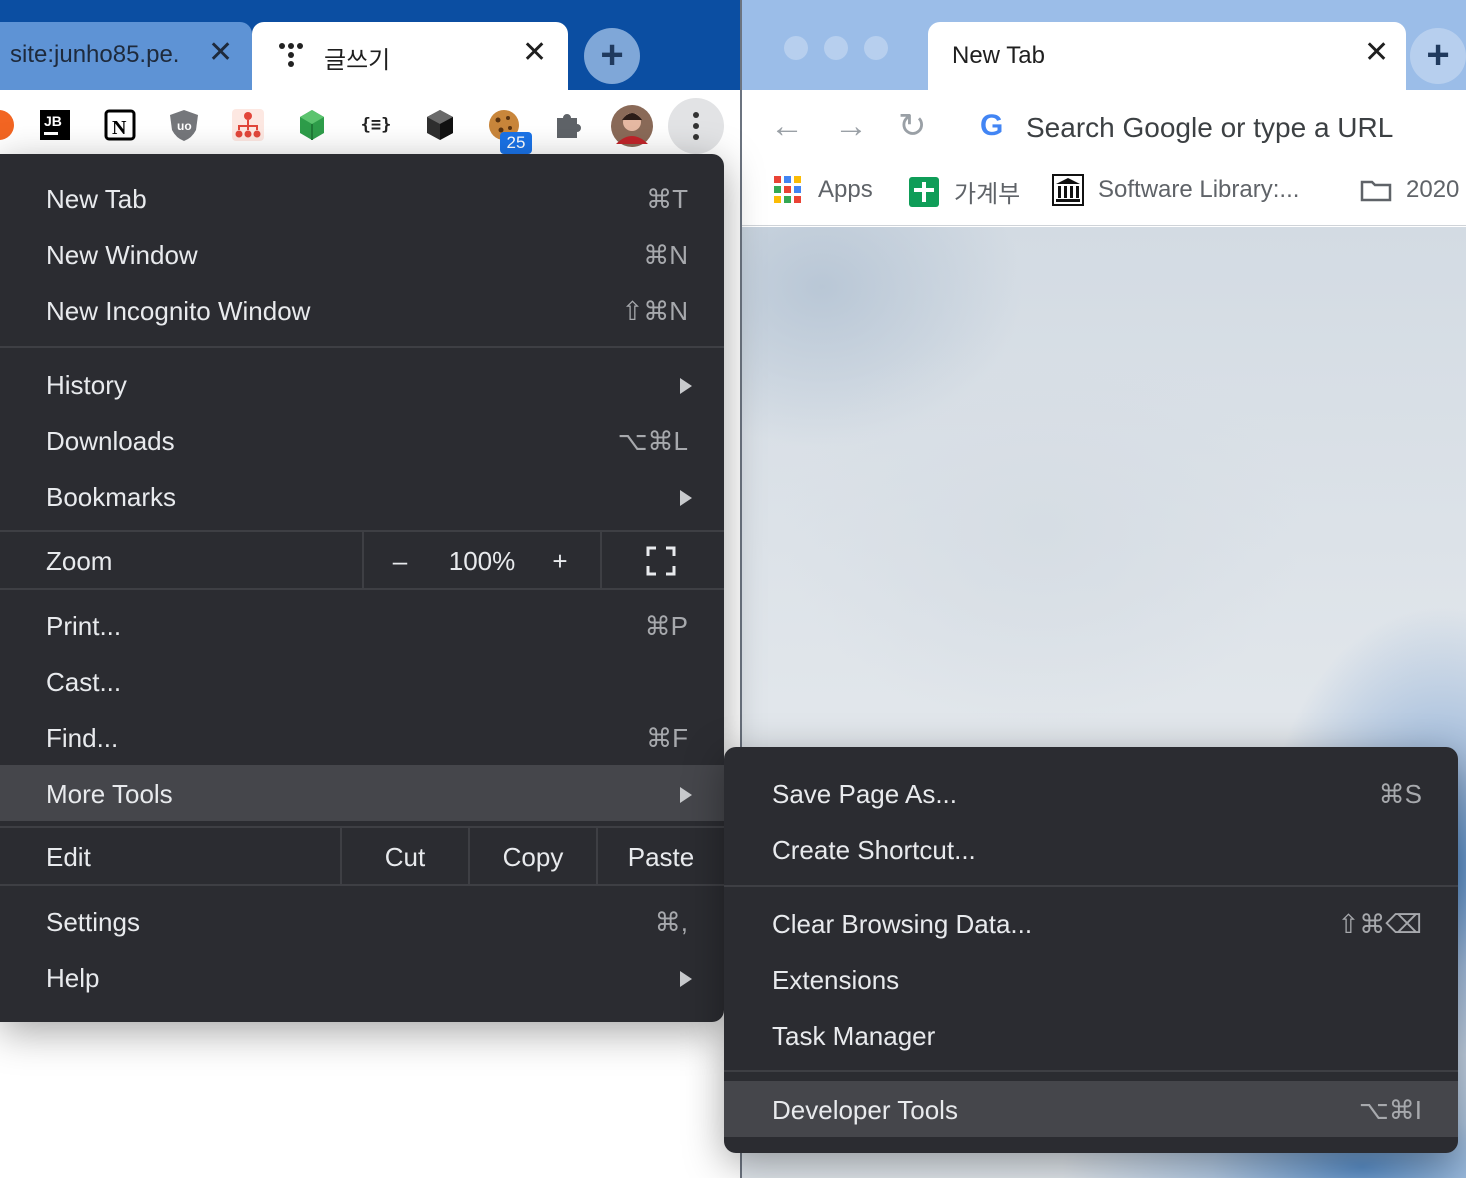  I want to click on dots-favicon-icon, so click(291, 55).